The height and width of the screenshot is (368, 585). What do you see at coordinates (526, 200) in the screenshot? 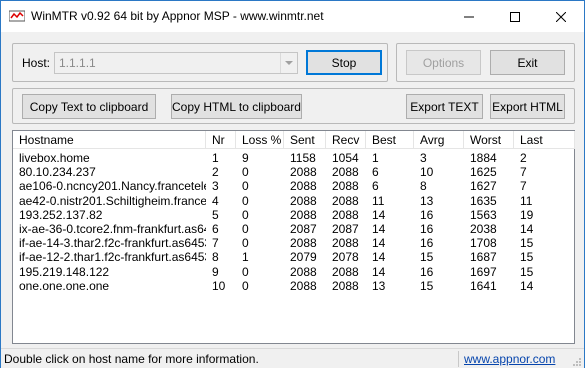
I see `cell-last: 11` at bounding box center [526, 200].